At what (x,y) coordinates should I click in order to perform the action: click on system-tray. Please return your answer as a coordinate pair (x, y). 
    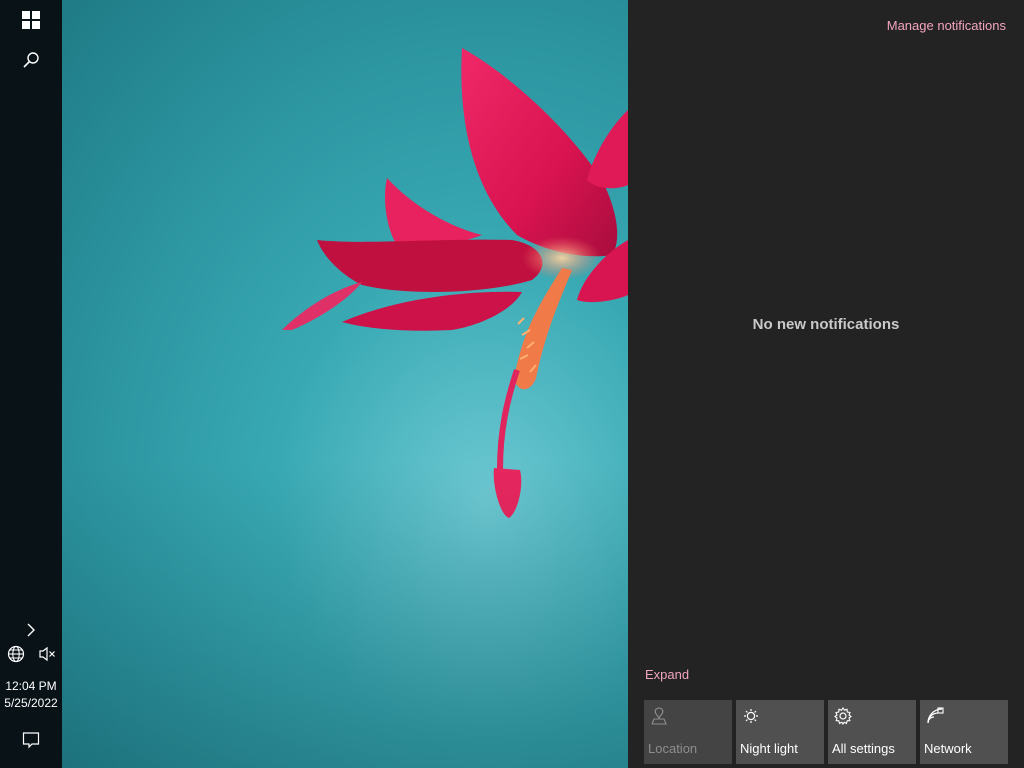
    Looking at the image, I should click on (31, 654).